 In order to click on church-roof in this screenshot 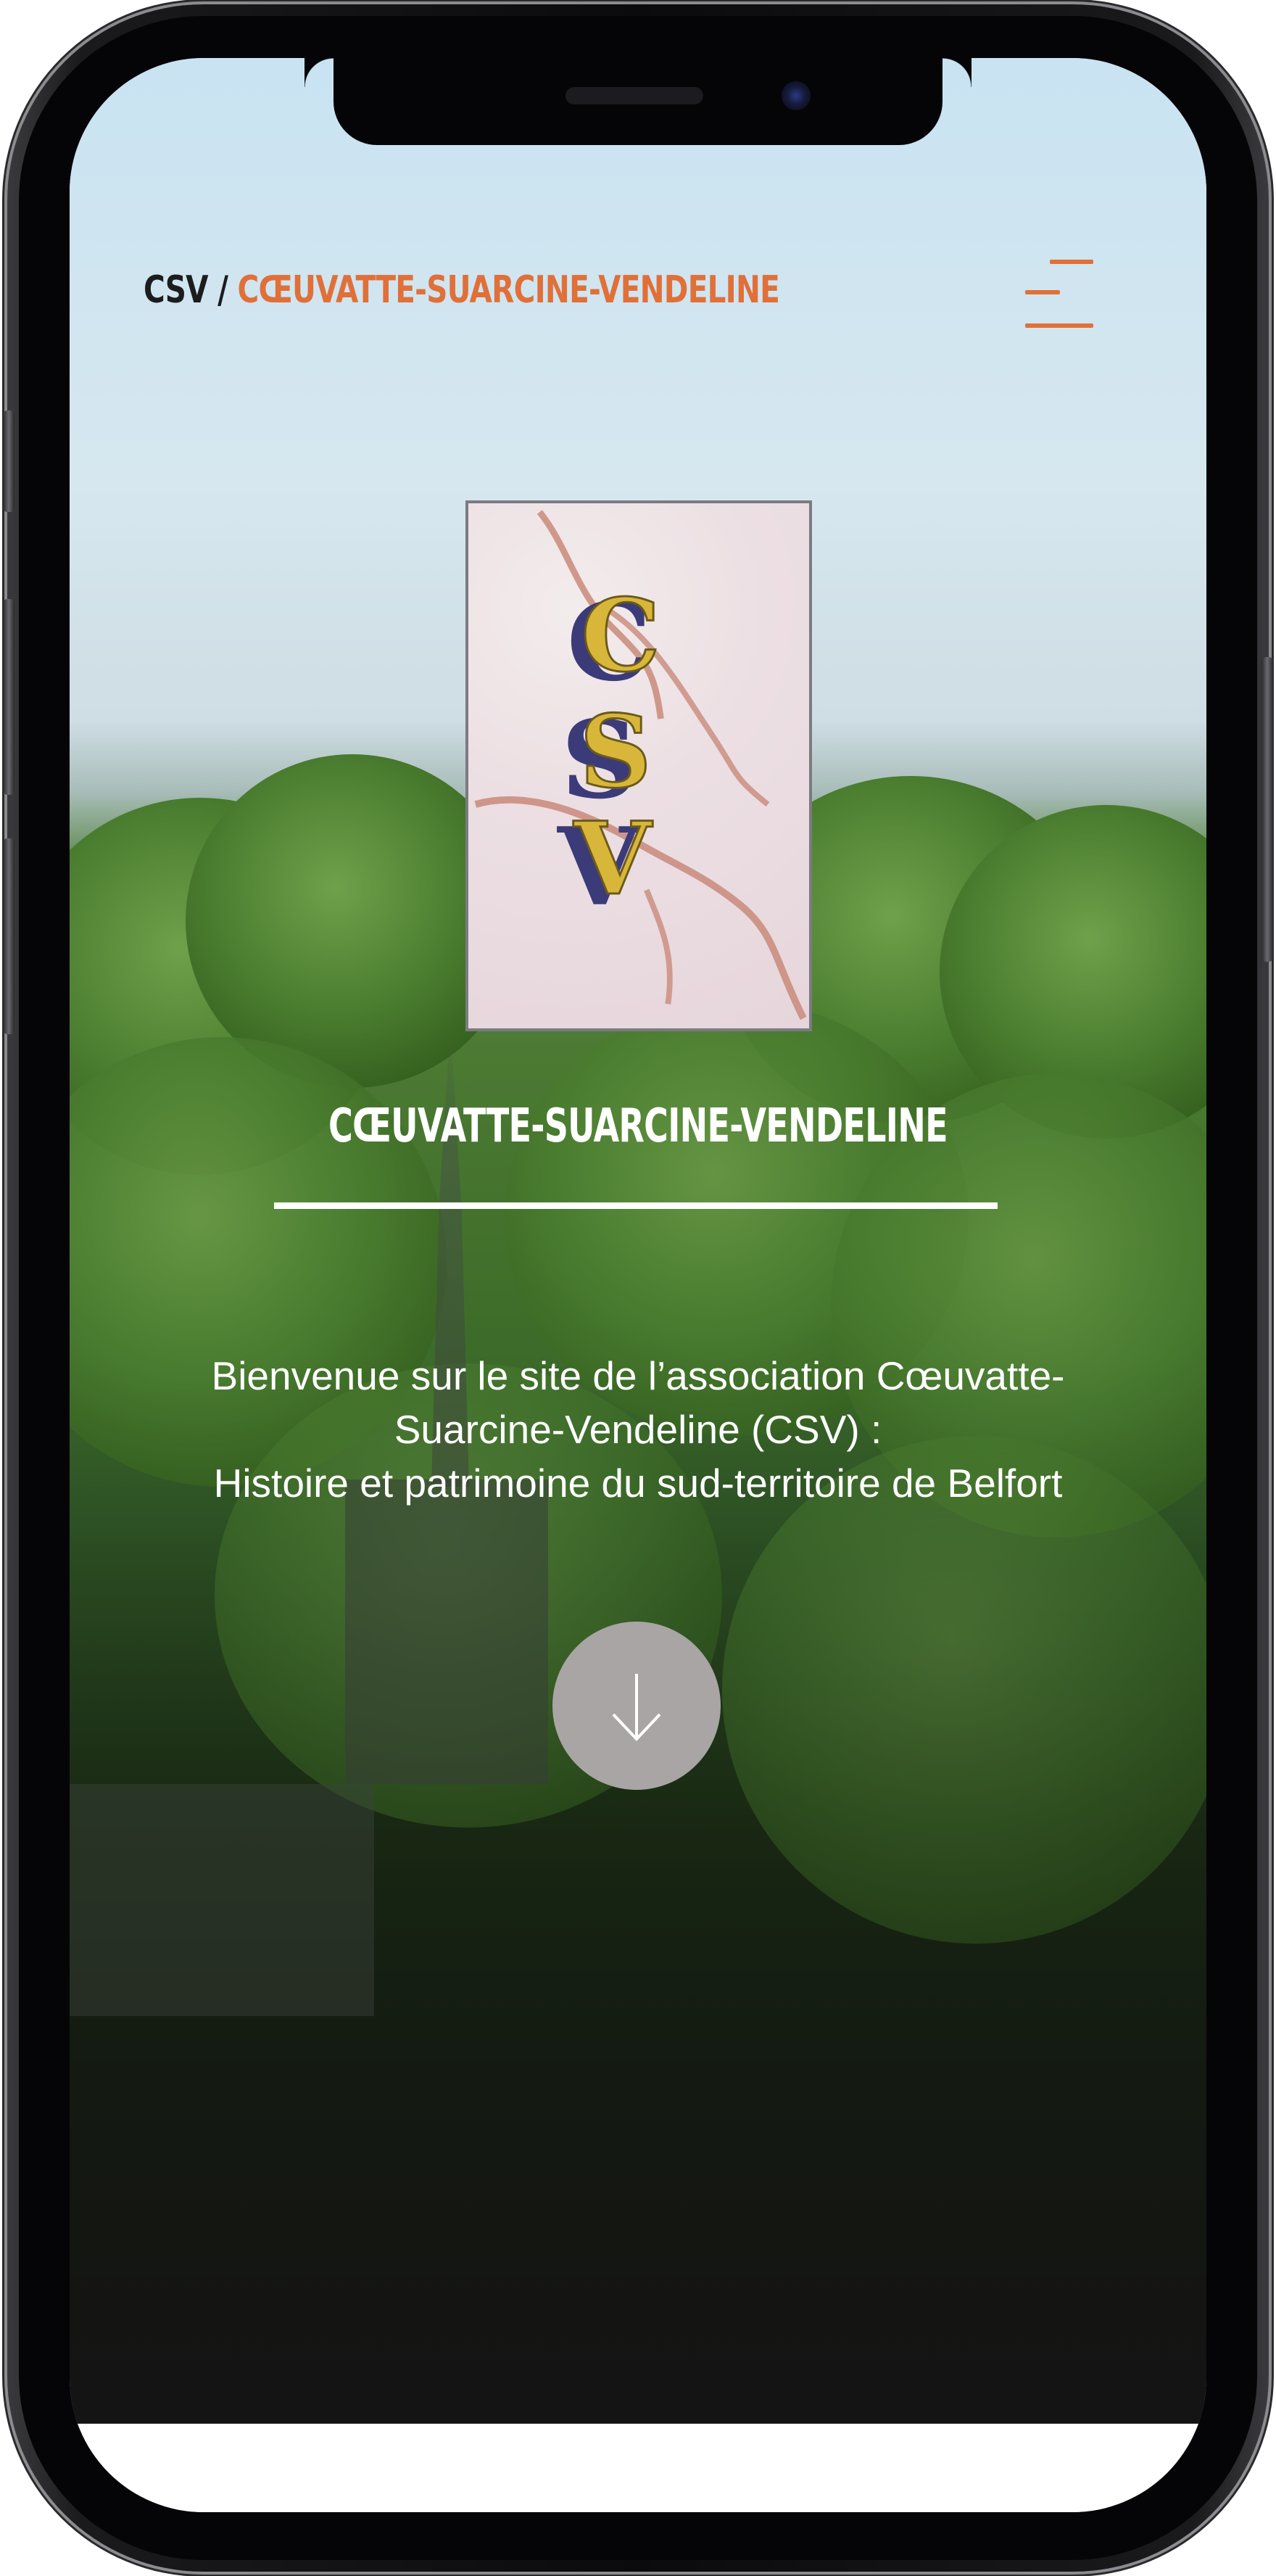, I will do `click(222, 1900)`.